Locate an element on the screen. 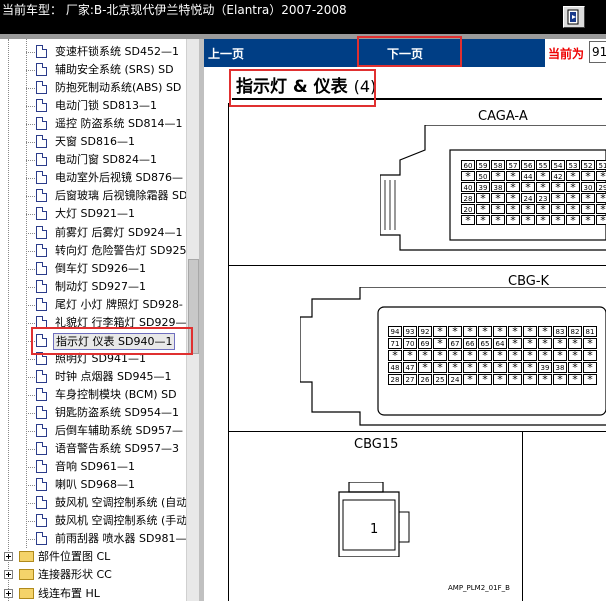  folder-icon is located at coordinates (26, 593).